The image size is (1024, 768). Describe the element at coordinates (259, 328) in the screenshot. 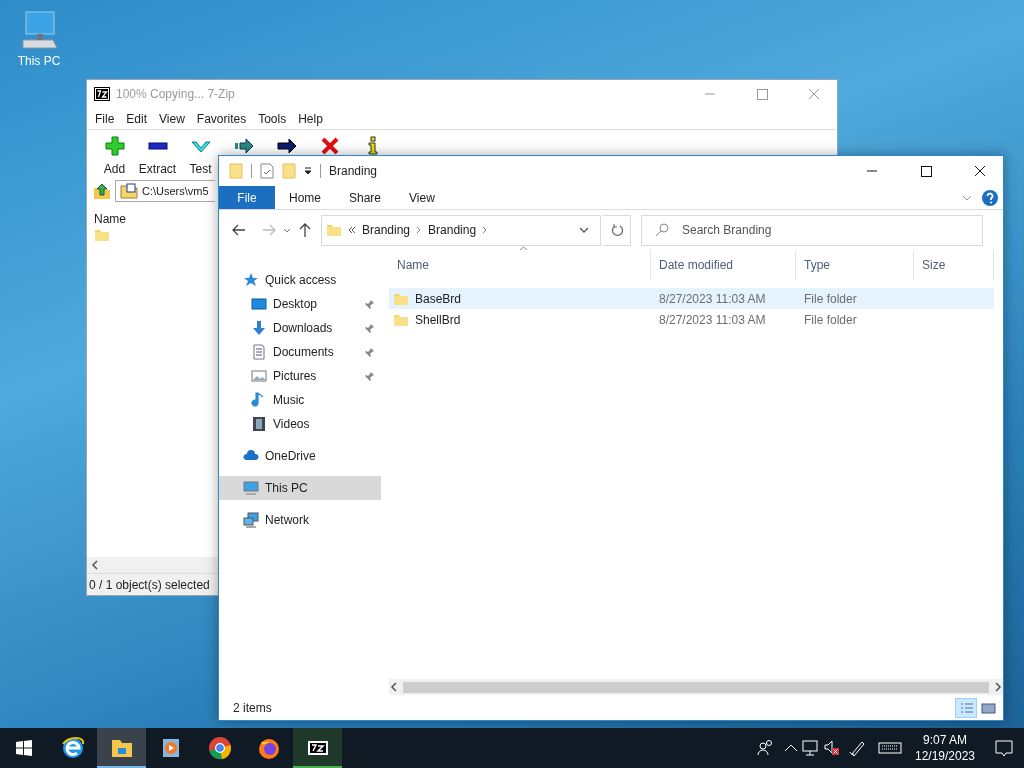

I see `download-icon` at that location.